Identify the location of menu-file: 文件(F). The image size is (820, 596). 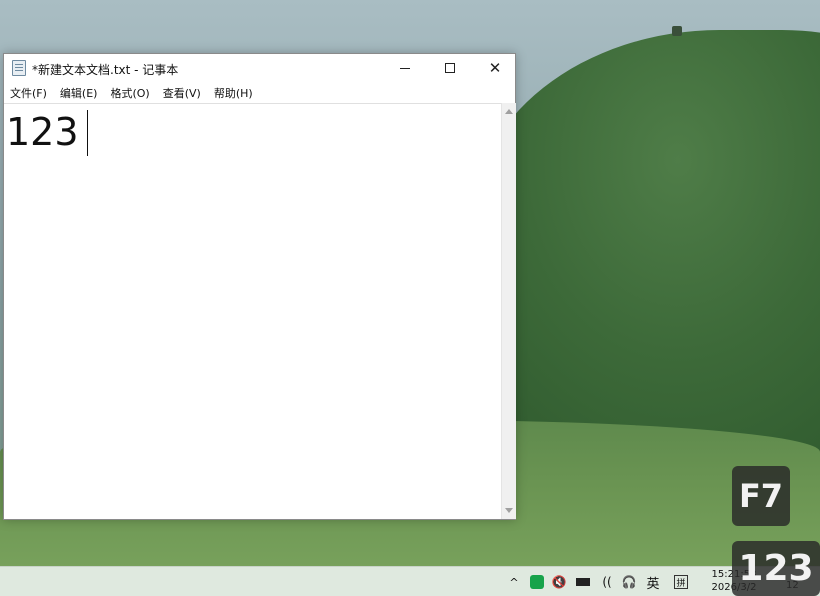
(28, 93).